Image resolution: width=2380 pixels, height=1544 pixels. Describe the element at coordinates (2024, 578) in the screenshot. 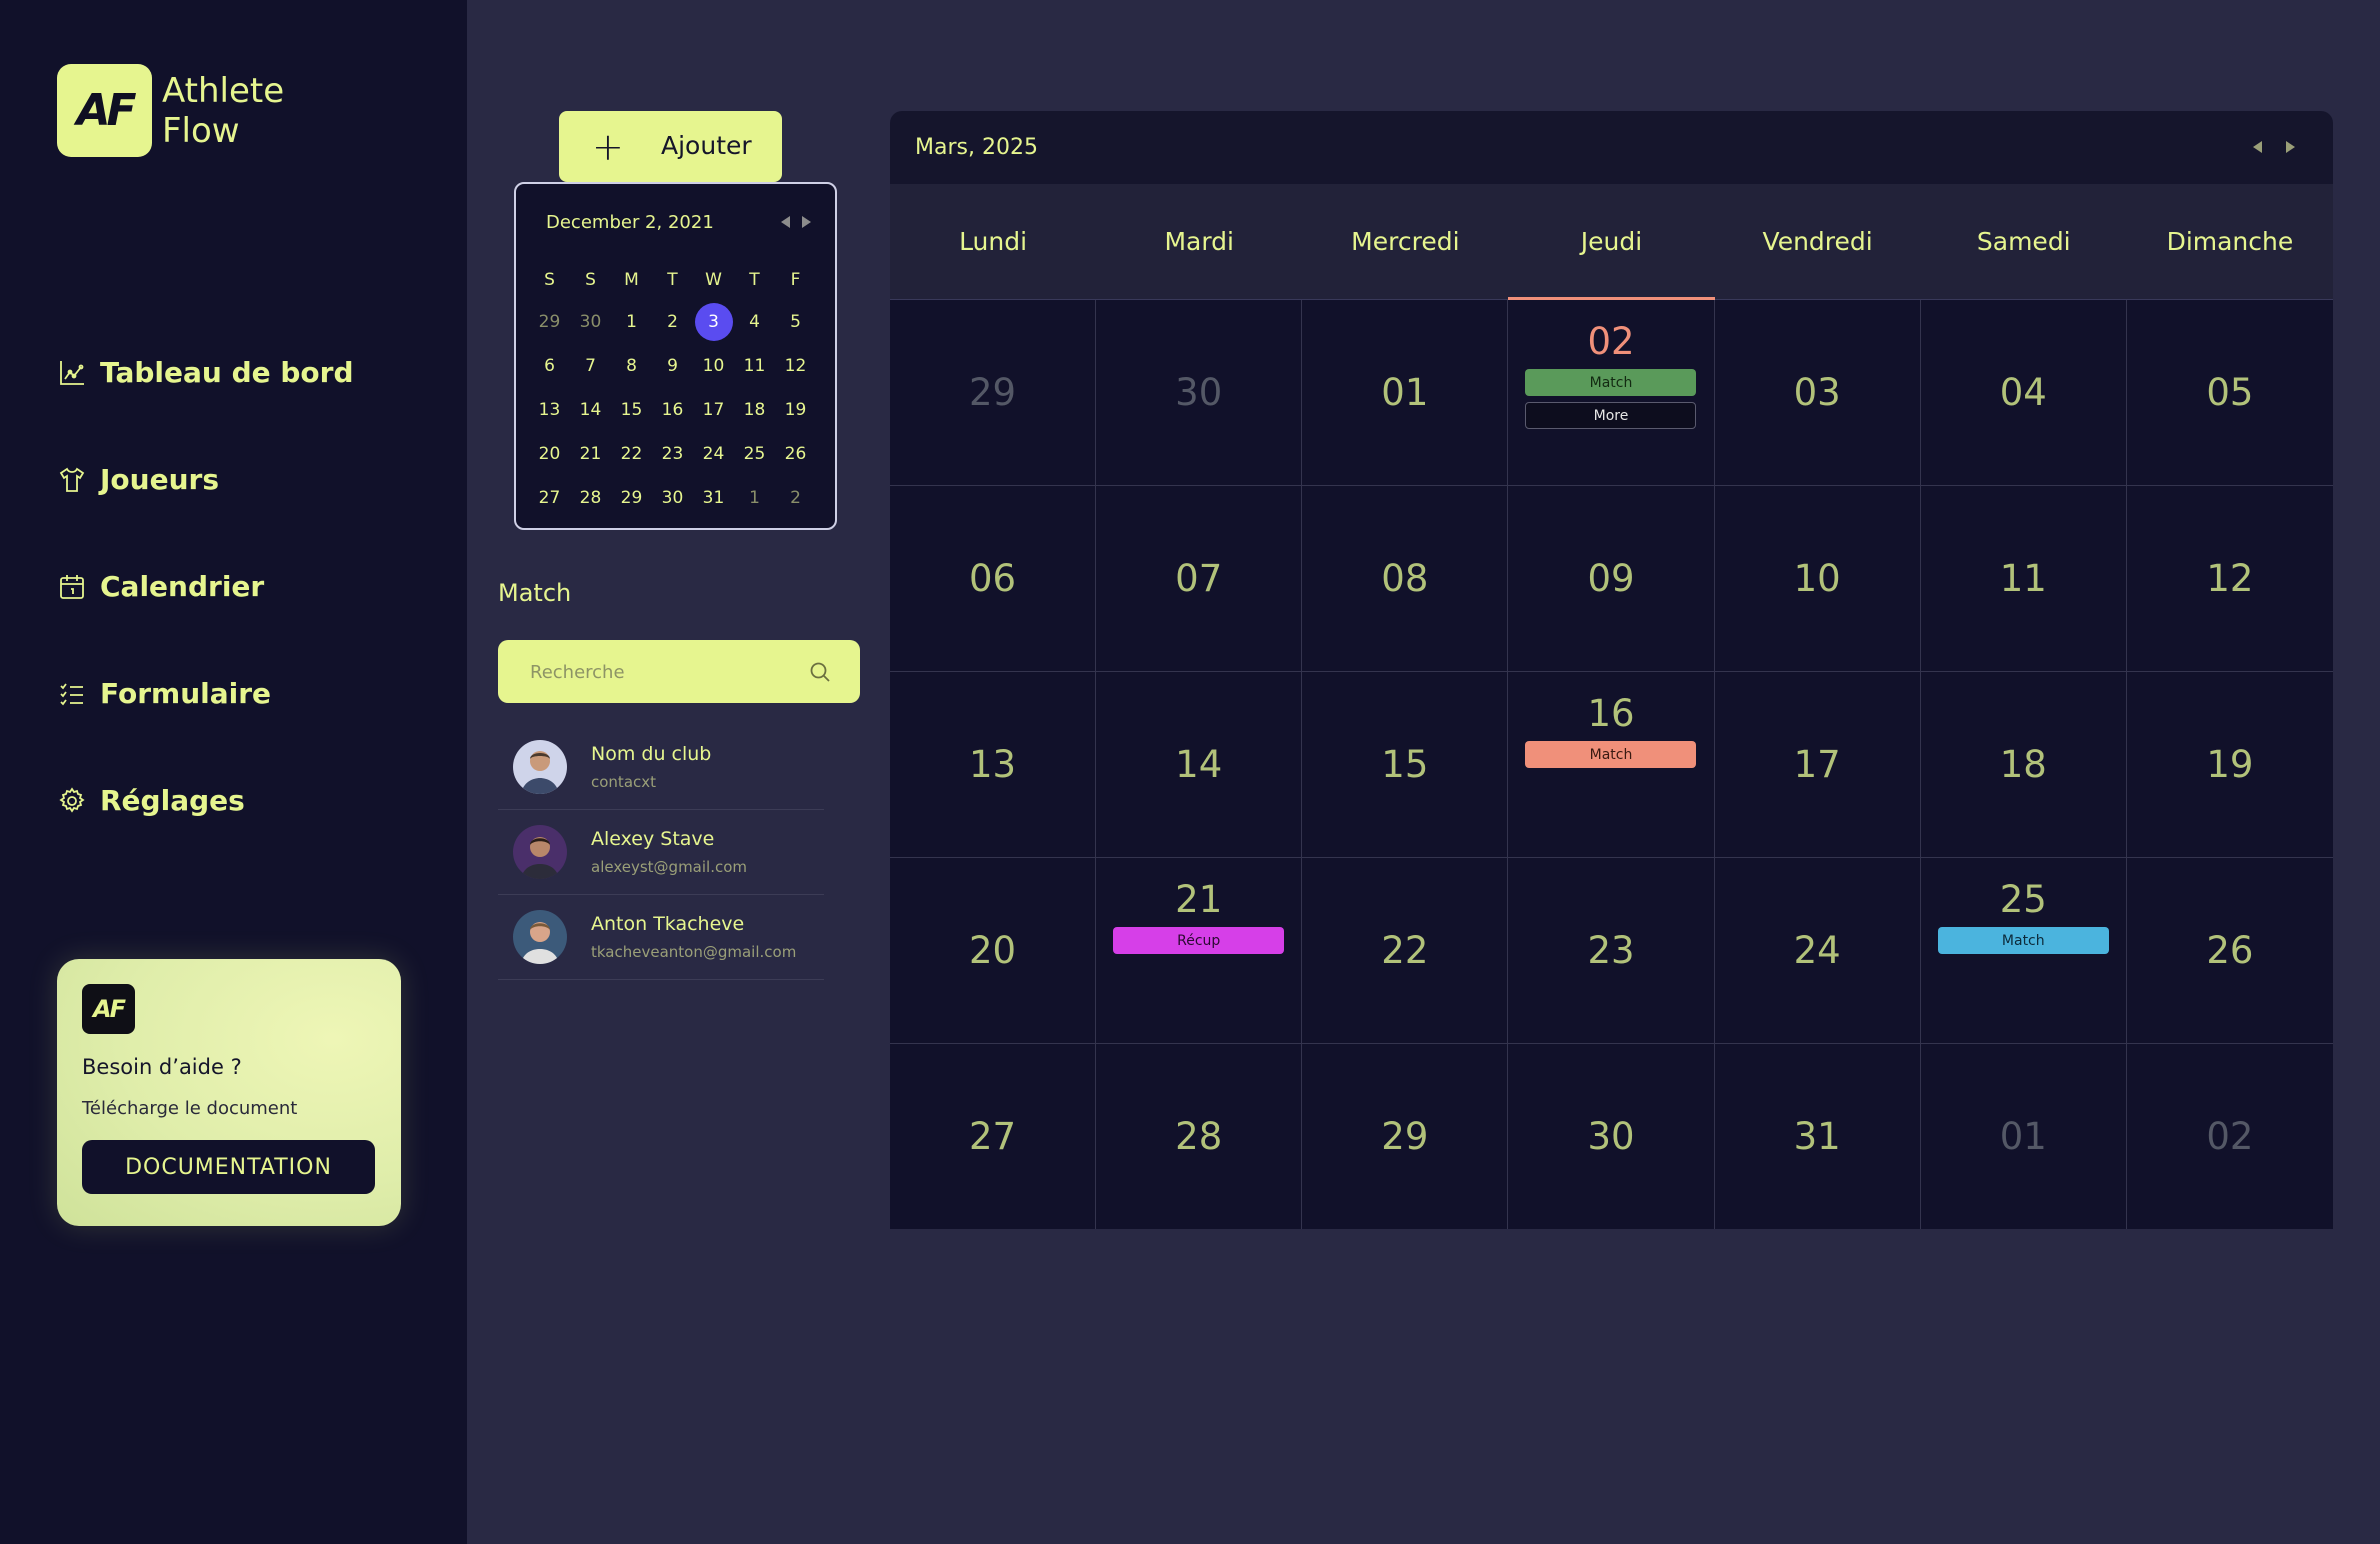

I see `calendar-day-cell: 11` at that location.